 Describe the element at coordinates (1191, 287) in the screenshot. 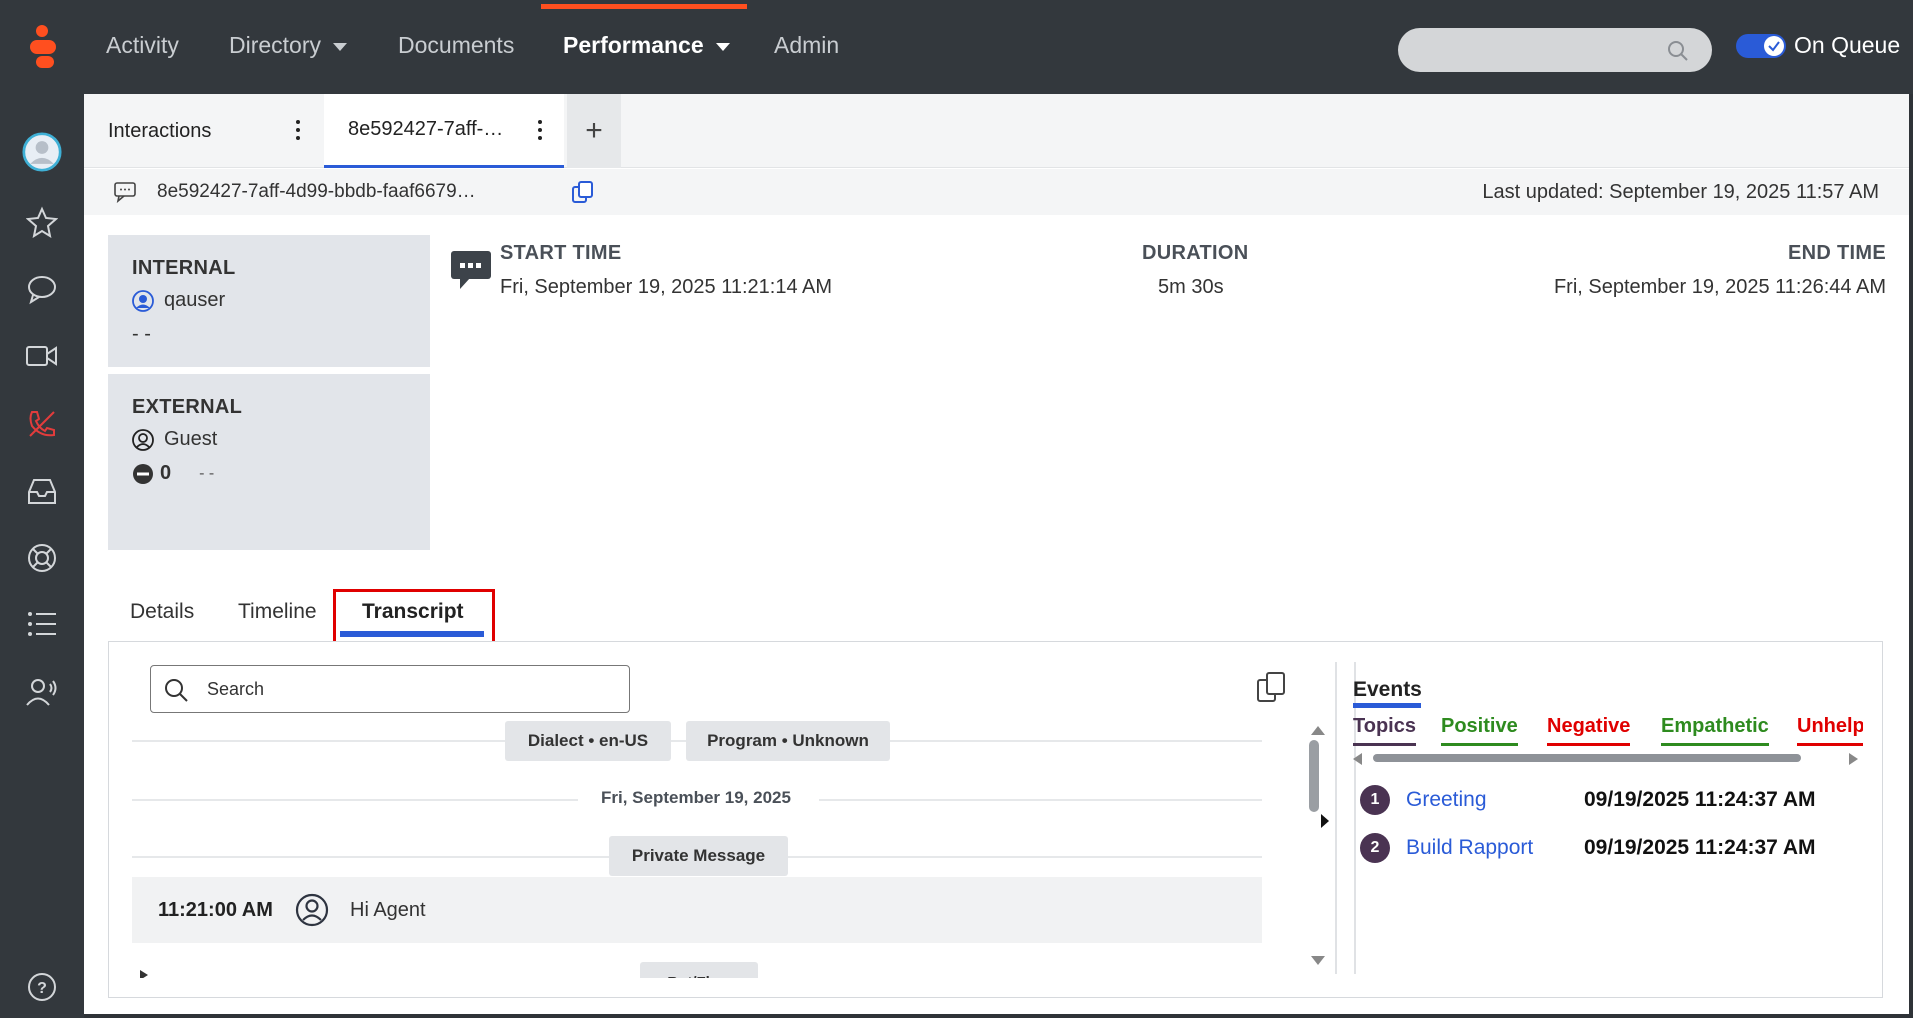

I see `duration-value: 5m 30s` at that location.